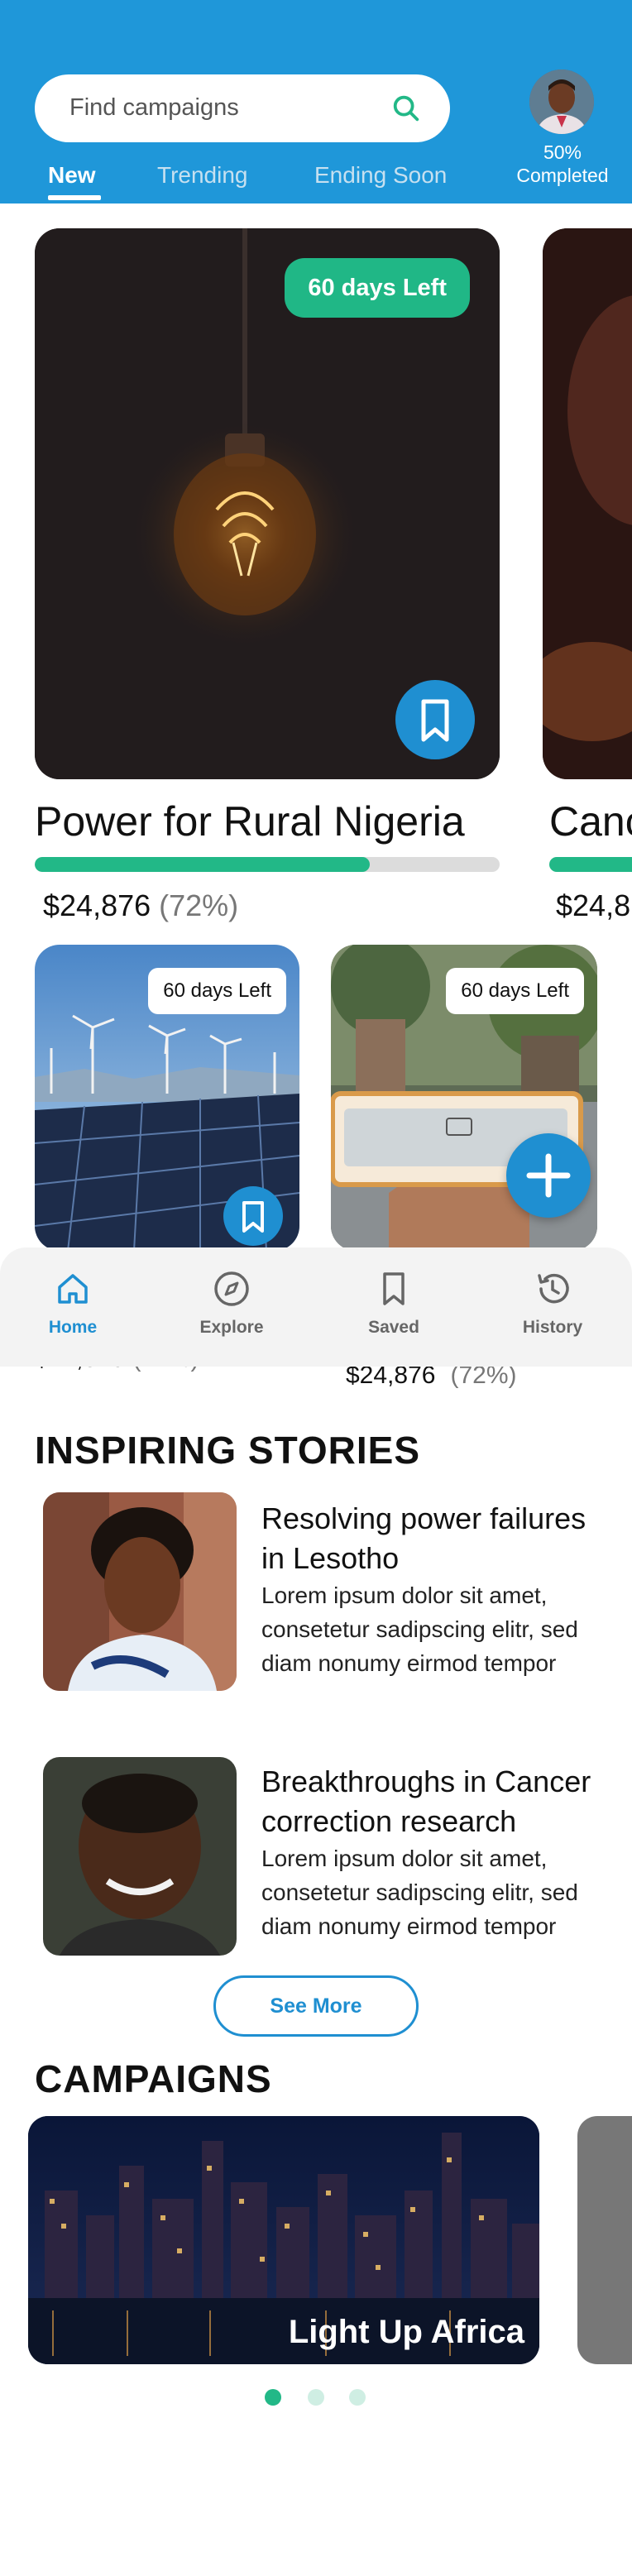  Describe the element at coordinates (73, 1328) in the screenshot. I see `nav-label: Home` at that location.